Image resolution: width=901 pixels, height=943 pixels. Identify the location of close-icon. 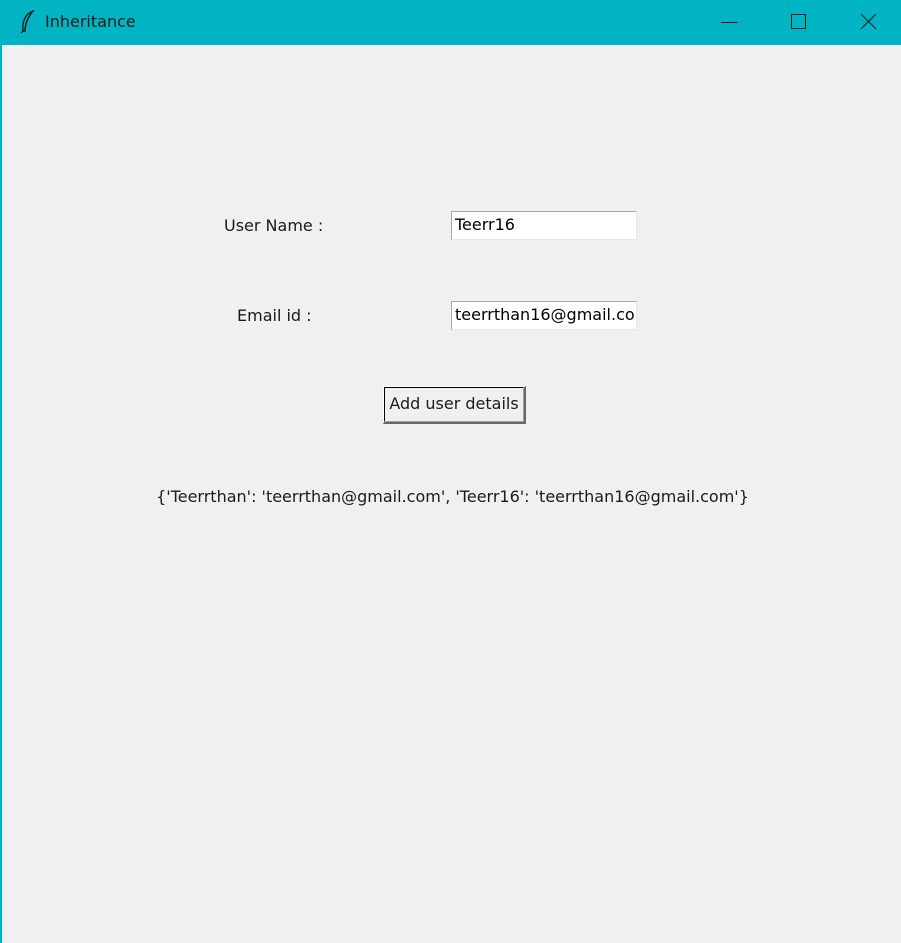
(868, 21).